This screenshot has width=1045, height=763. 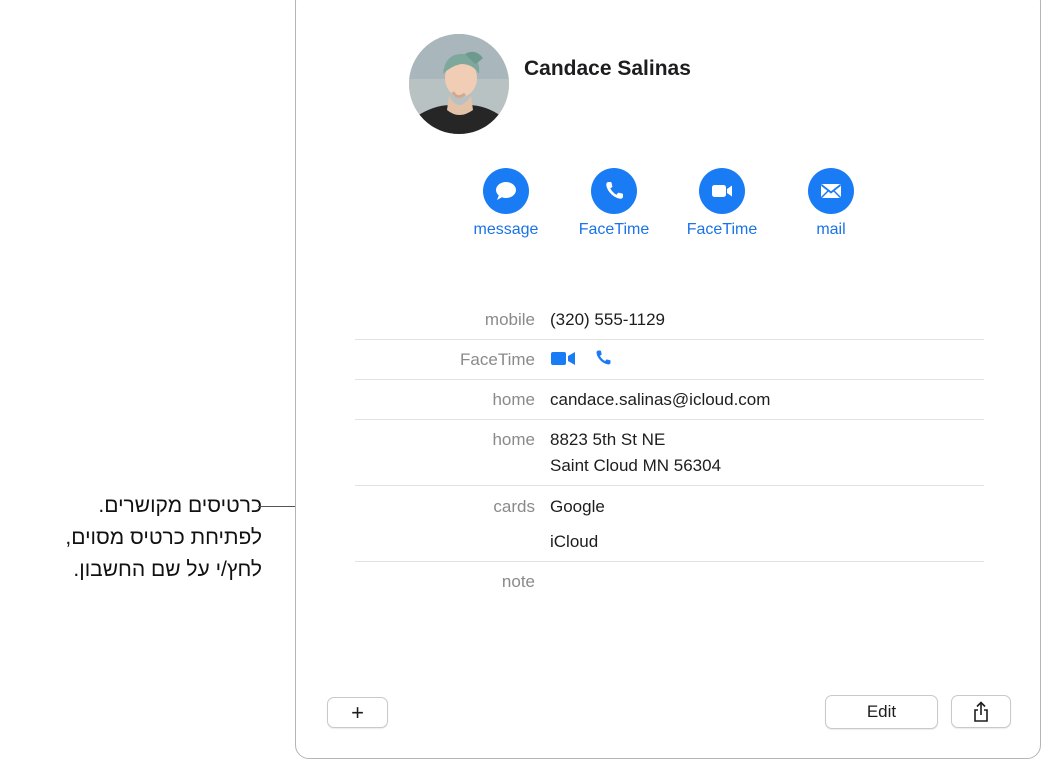 What do you see at coordinates (506, 230) in the screenshot?
I see `message-label: message` at bounding box center [506, 230].